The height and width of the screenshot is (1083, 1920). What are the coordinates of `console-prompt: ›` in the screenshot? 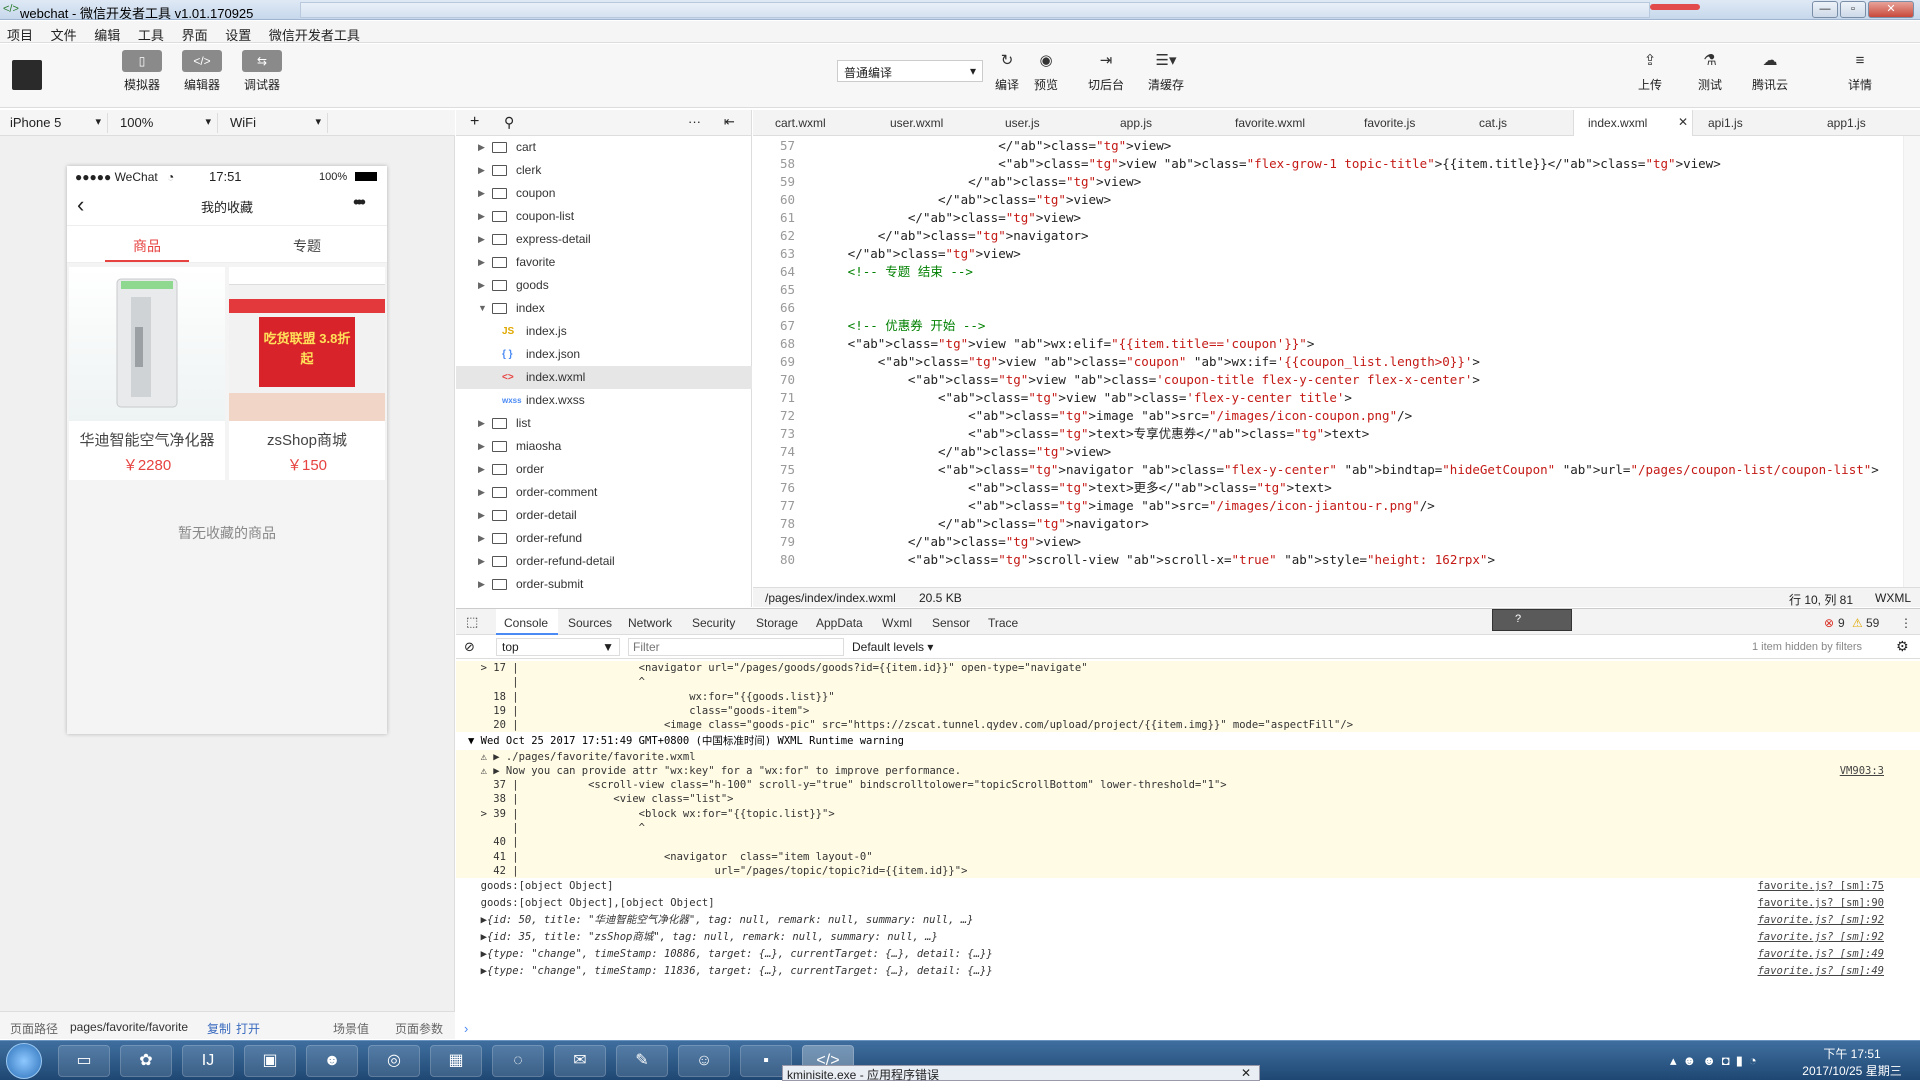 It's located at (466, 1028).